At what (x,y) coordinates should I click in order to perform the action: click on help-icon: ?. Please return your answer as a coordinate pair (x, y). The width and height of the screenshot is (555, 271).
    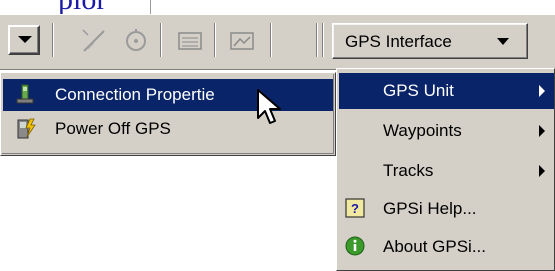
    Looking at the image, I should click on (355, 208).